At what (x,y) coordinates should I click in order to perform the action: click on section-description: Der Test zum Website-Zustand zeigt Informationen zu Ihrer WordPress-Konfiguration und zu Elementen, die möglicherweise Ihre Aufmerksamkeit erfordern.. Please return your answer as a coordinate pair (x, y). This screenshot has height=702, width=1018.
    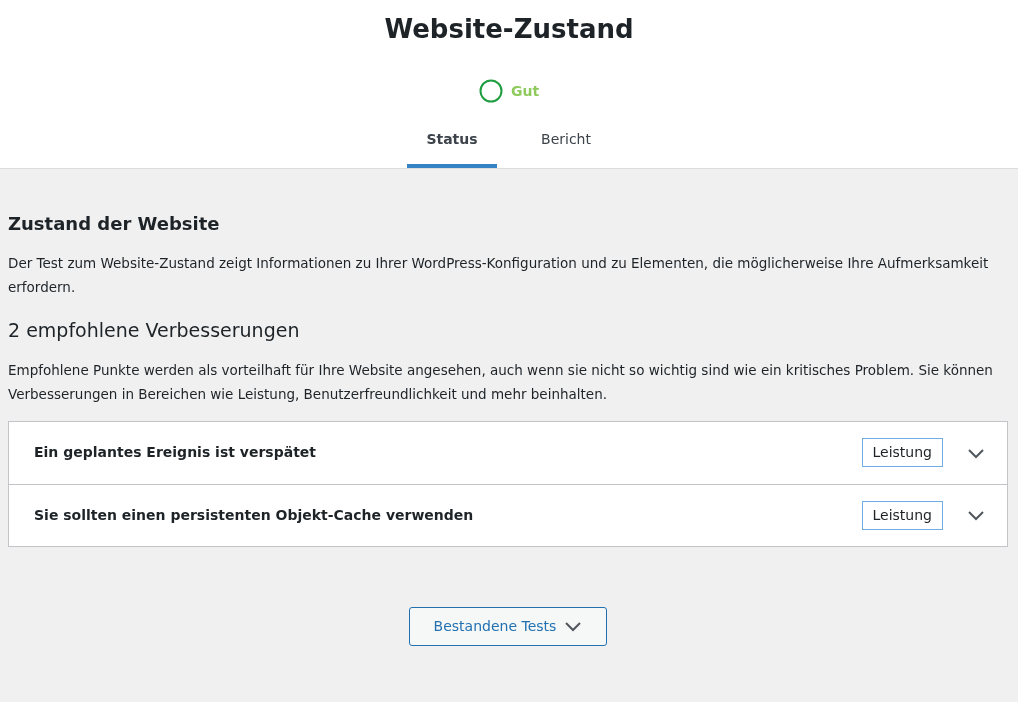
    Looking at the image, I should click on (499, 275).